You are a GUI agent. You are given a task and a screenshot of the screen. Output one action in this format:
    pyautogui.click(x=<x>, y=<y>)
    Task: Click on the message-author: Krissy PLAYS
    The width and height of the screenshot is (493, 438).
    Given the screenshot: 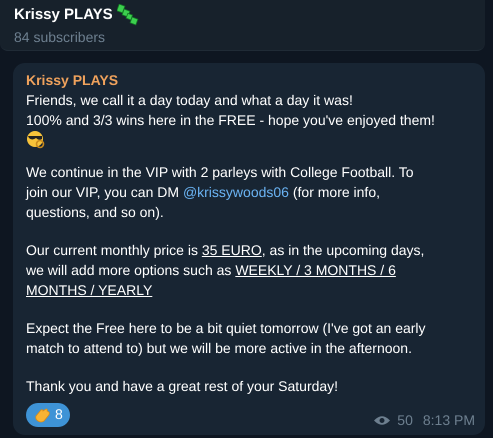 What is the action you would take?
    pyautogui.click(x=73, y=80)
    